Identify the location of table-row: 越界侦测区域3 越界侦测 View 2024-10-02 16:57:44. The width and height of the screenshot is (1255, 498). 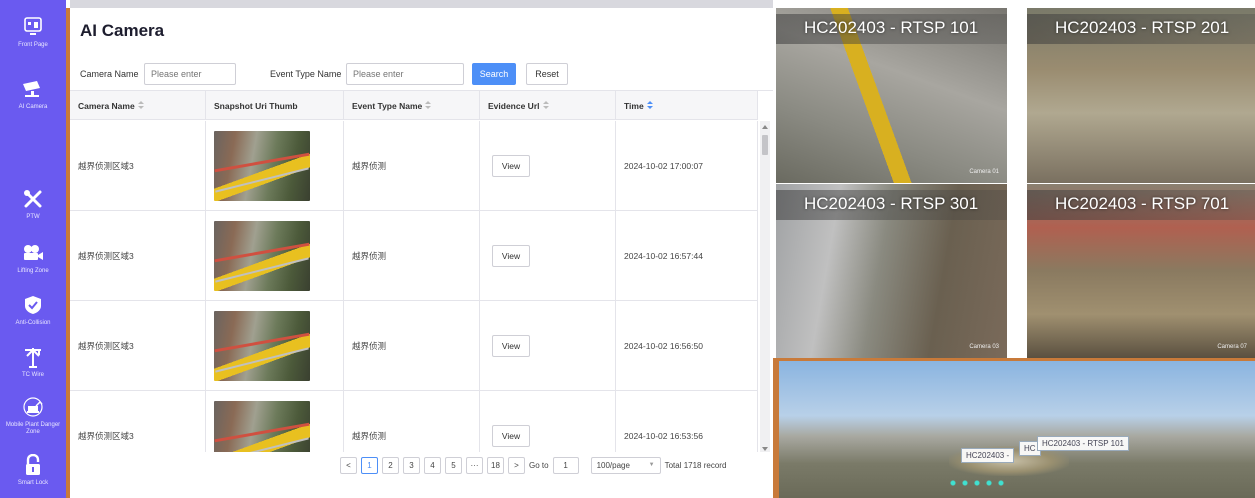
(414, 256).